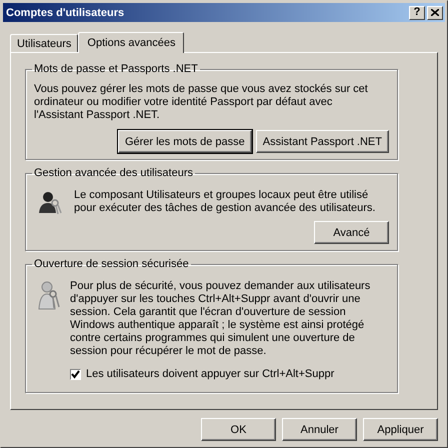 The height and width of the screenshot is (448, 448). I want to click on description-text: Pour plus de sécurité, vous pouvez demander aux utilisateurs d'appuyer sur les touches Ctrl+Alt+Suppr avant d'ouvrir une session. Cela garantit que l'écran d'ouverture de session Windows authentique apparaît ; le système est ainsi protégé contre certains programmes qui simulent une ouverture de session pour récupérer le mot de passe., so click(220, 319).